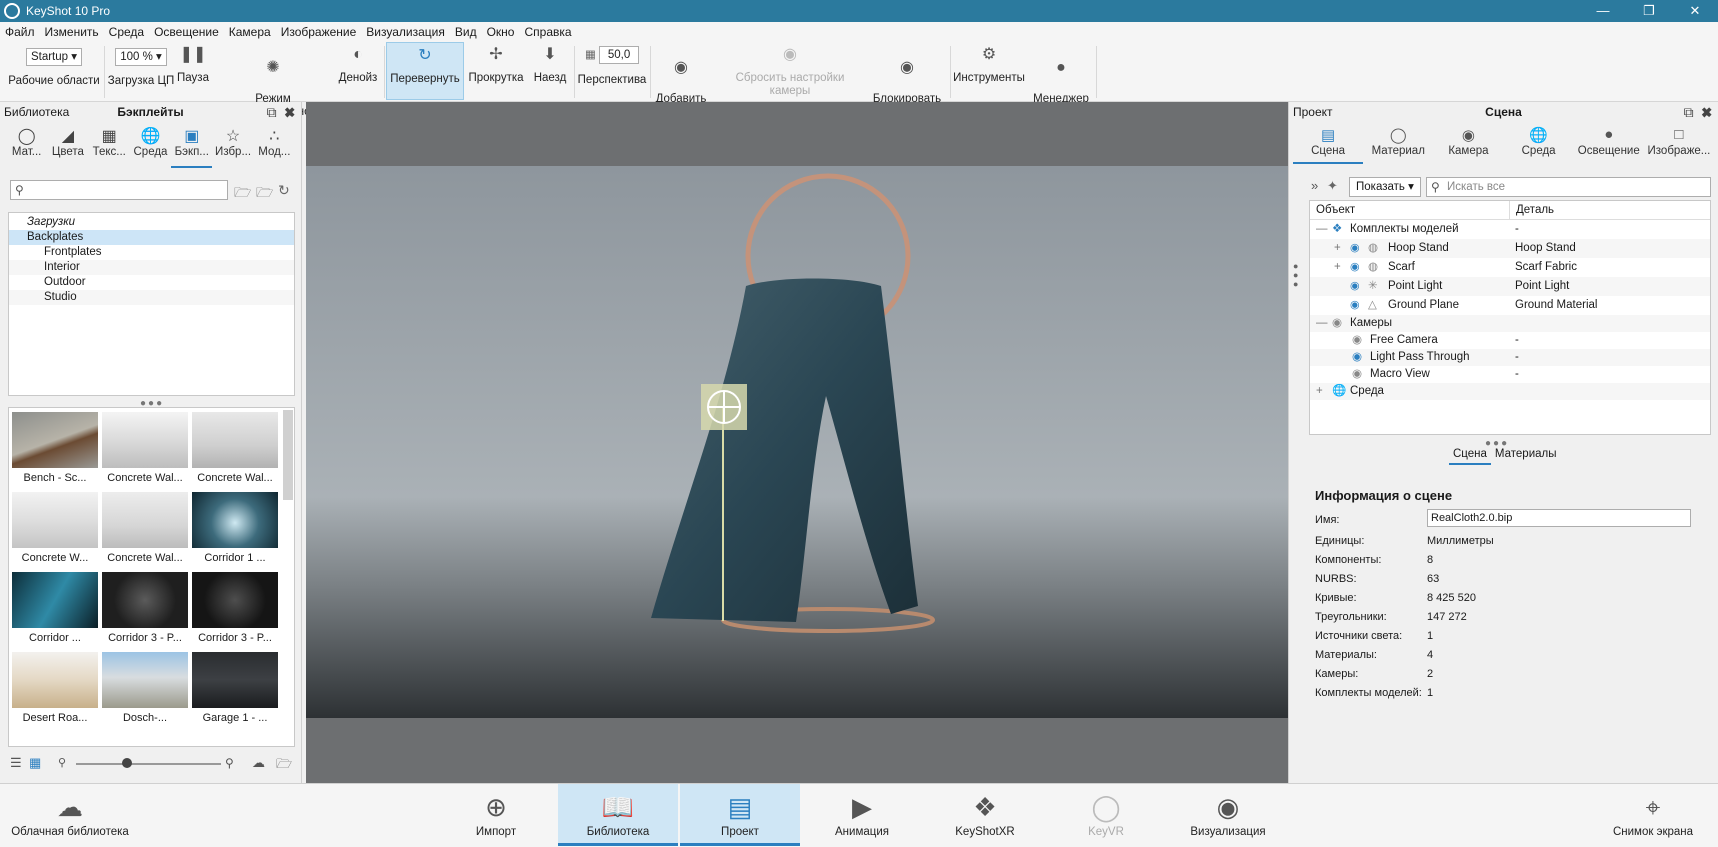  What do you see at coordinates (1410, 210) in the screenshot?
I see `column-object: Объект` at bounding box center [1410, 210].